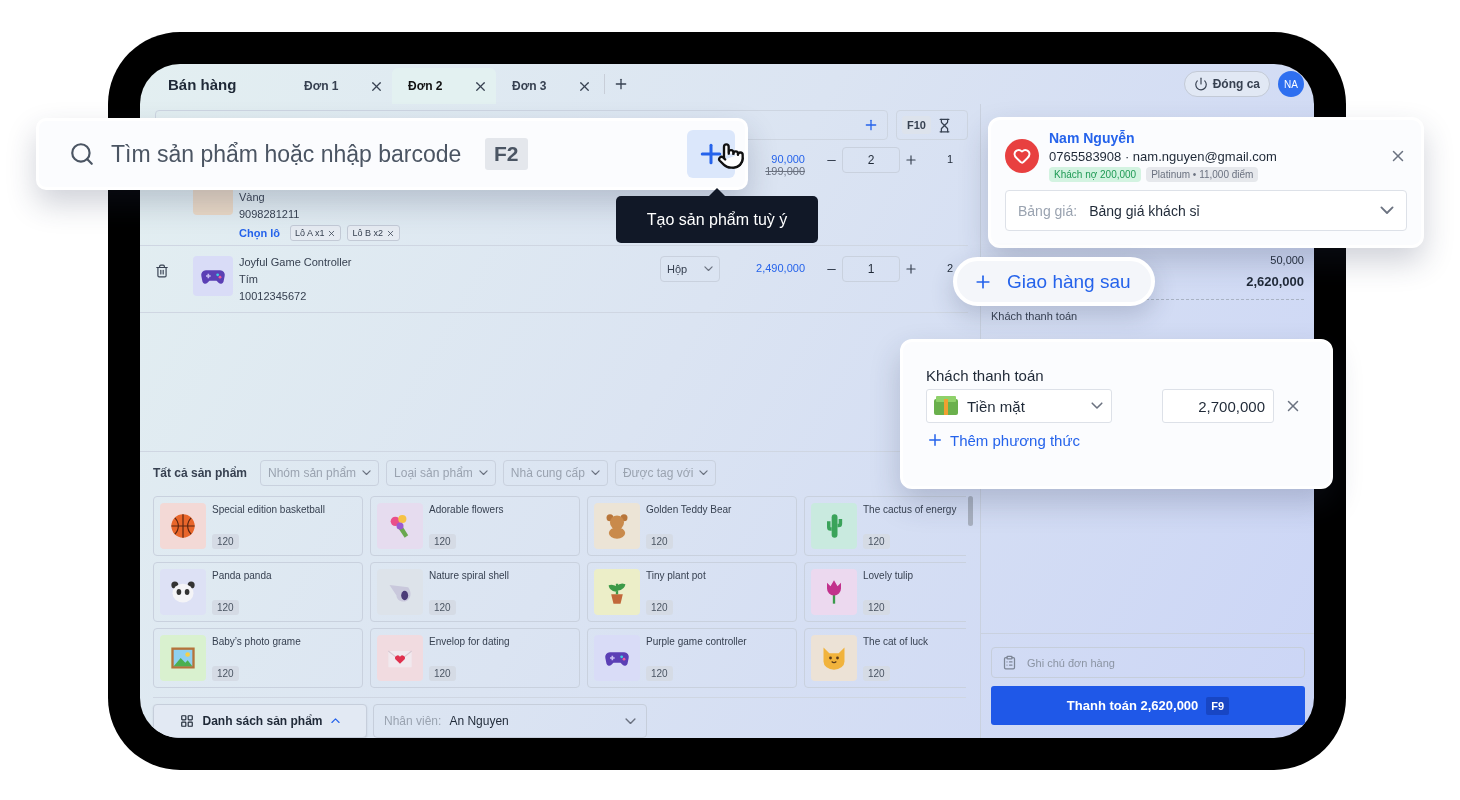  What do you see at coordinates (885, 658) in the screenshot?
I see `product-card: The cat of luck 120` at bounding box center [885, 658].